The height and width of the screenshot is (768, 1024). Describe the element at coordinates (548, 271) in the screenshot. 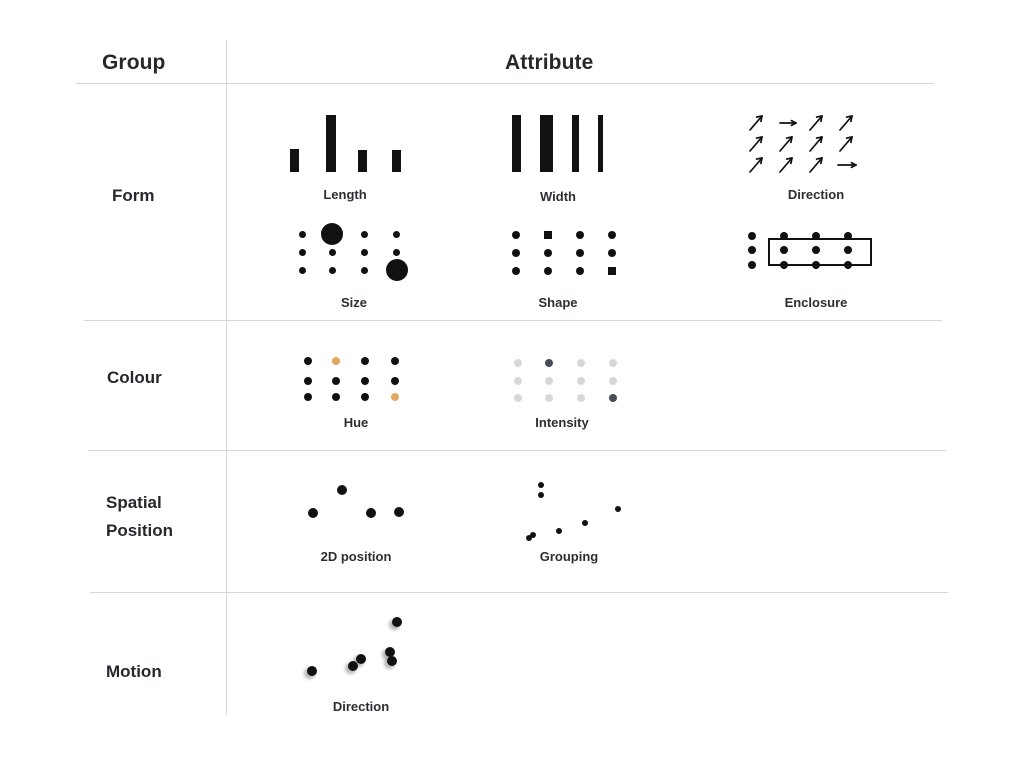

I see `shape-dot-r3c2` at that location.